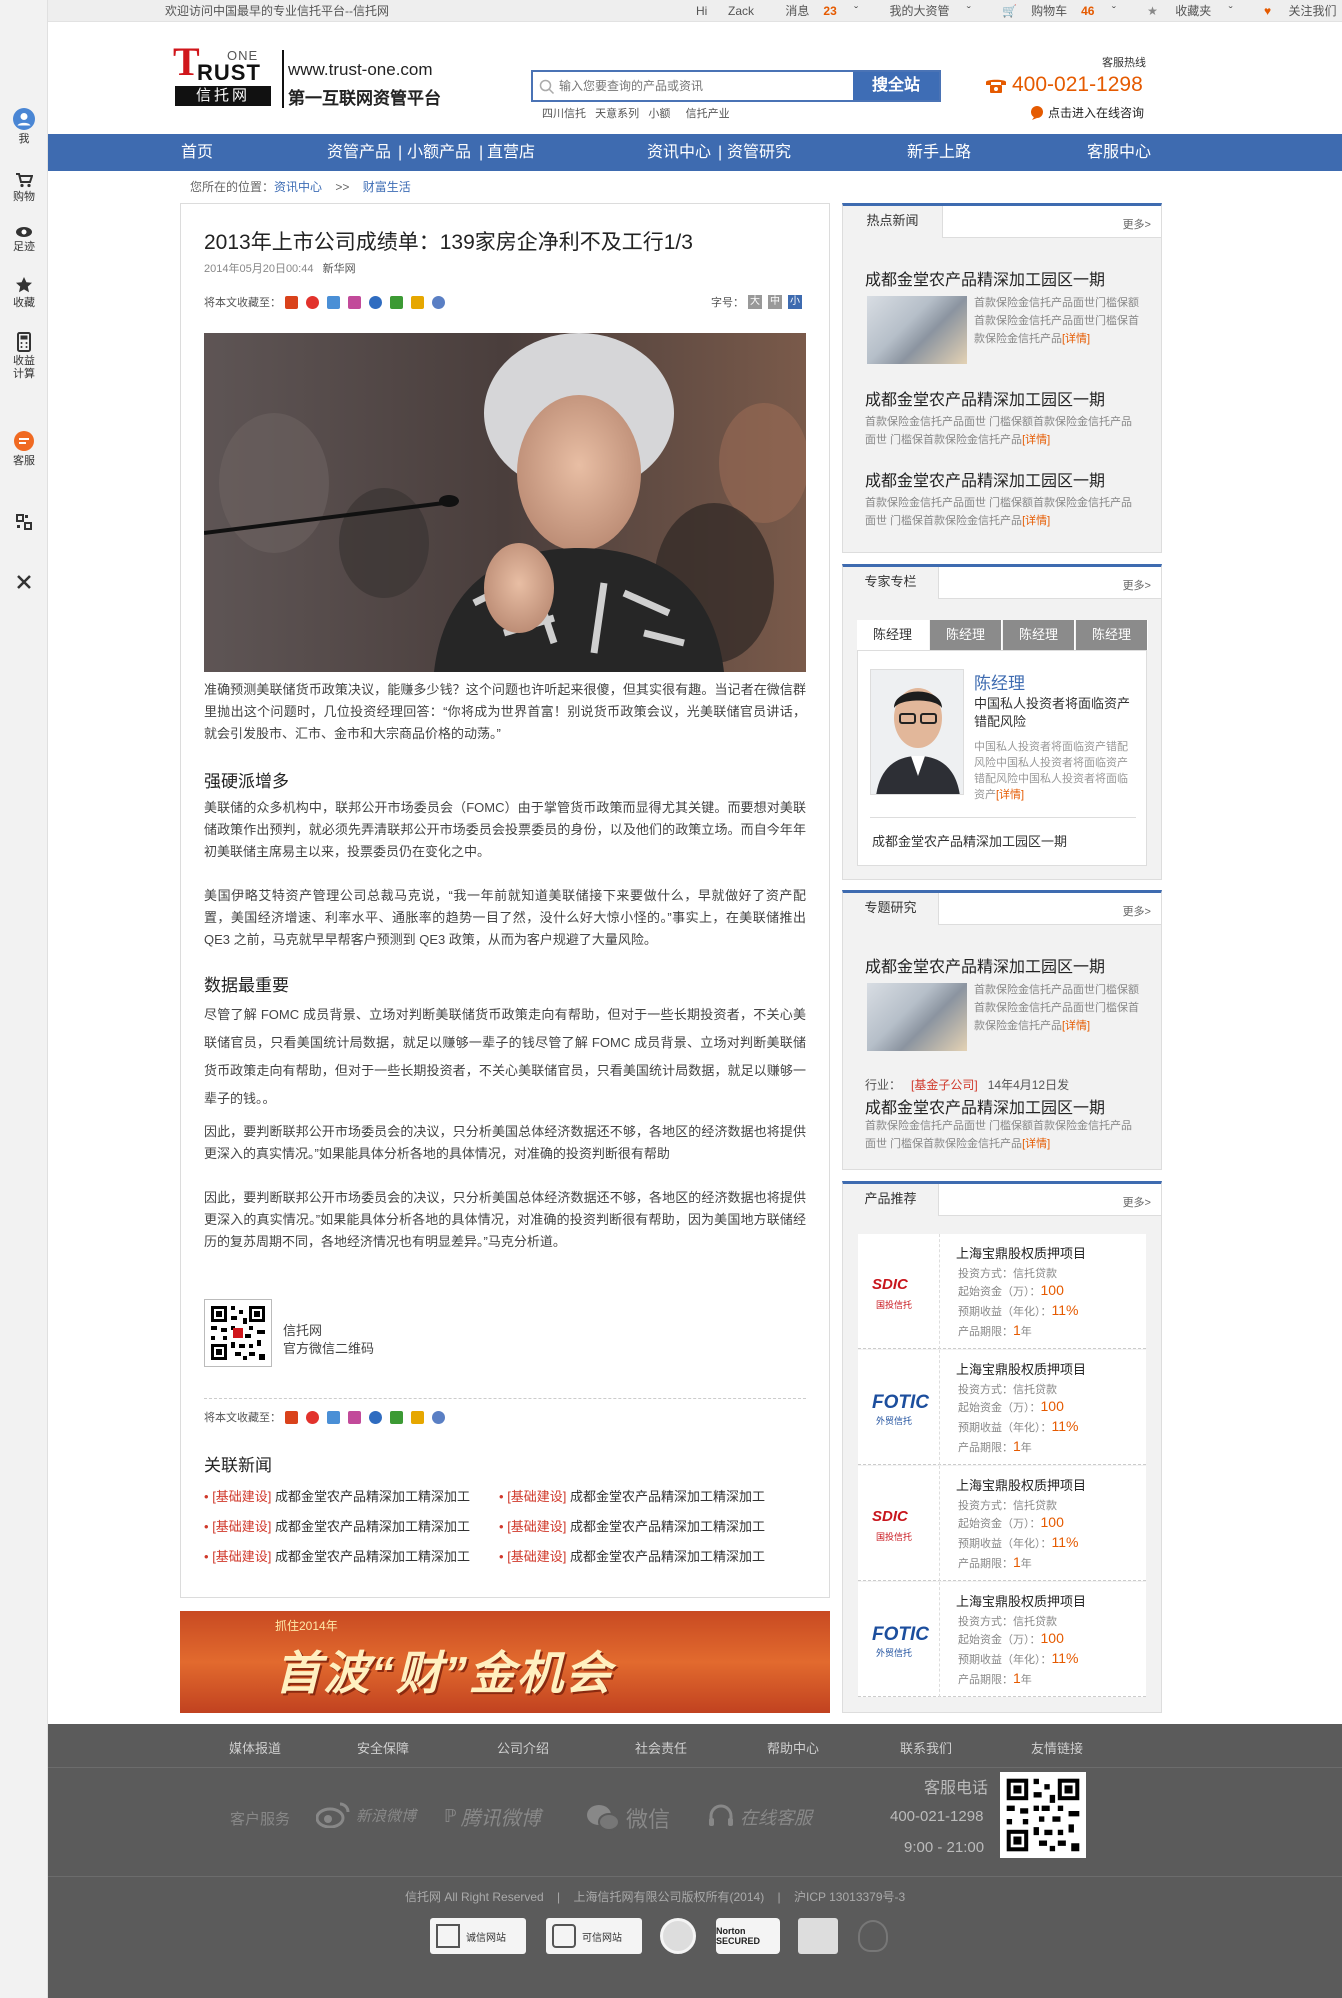 Image resolution: width=1342 pixels, height=1998 pixels. What do you see at coordinates (24, 293) in the screenshot?
I see `sidebar-favorites: 收藏` at bounding box center [24, 293].